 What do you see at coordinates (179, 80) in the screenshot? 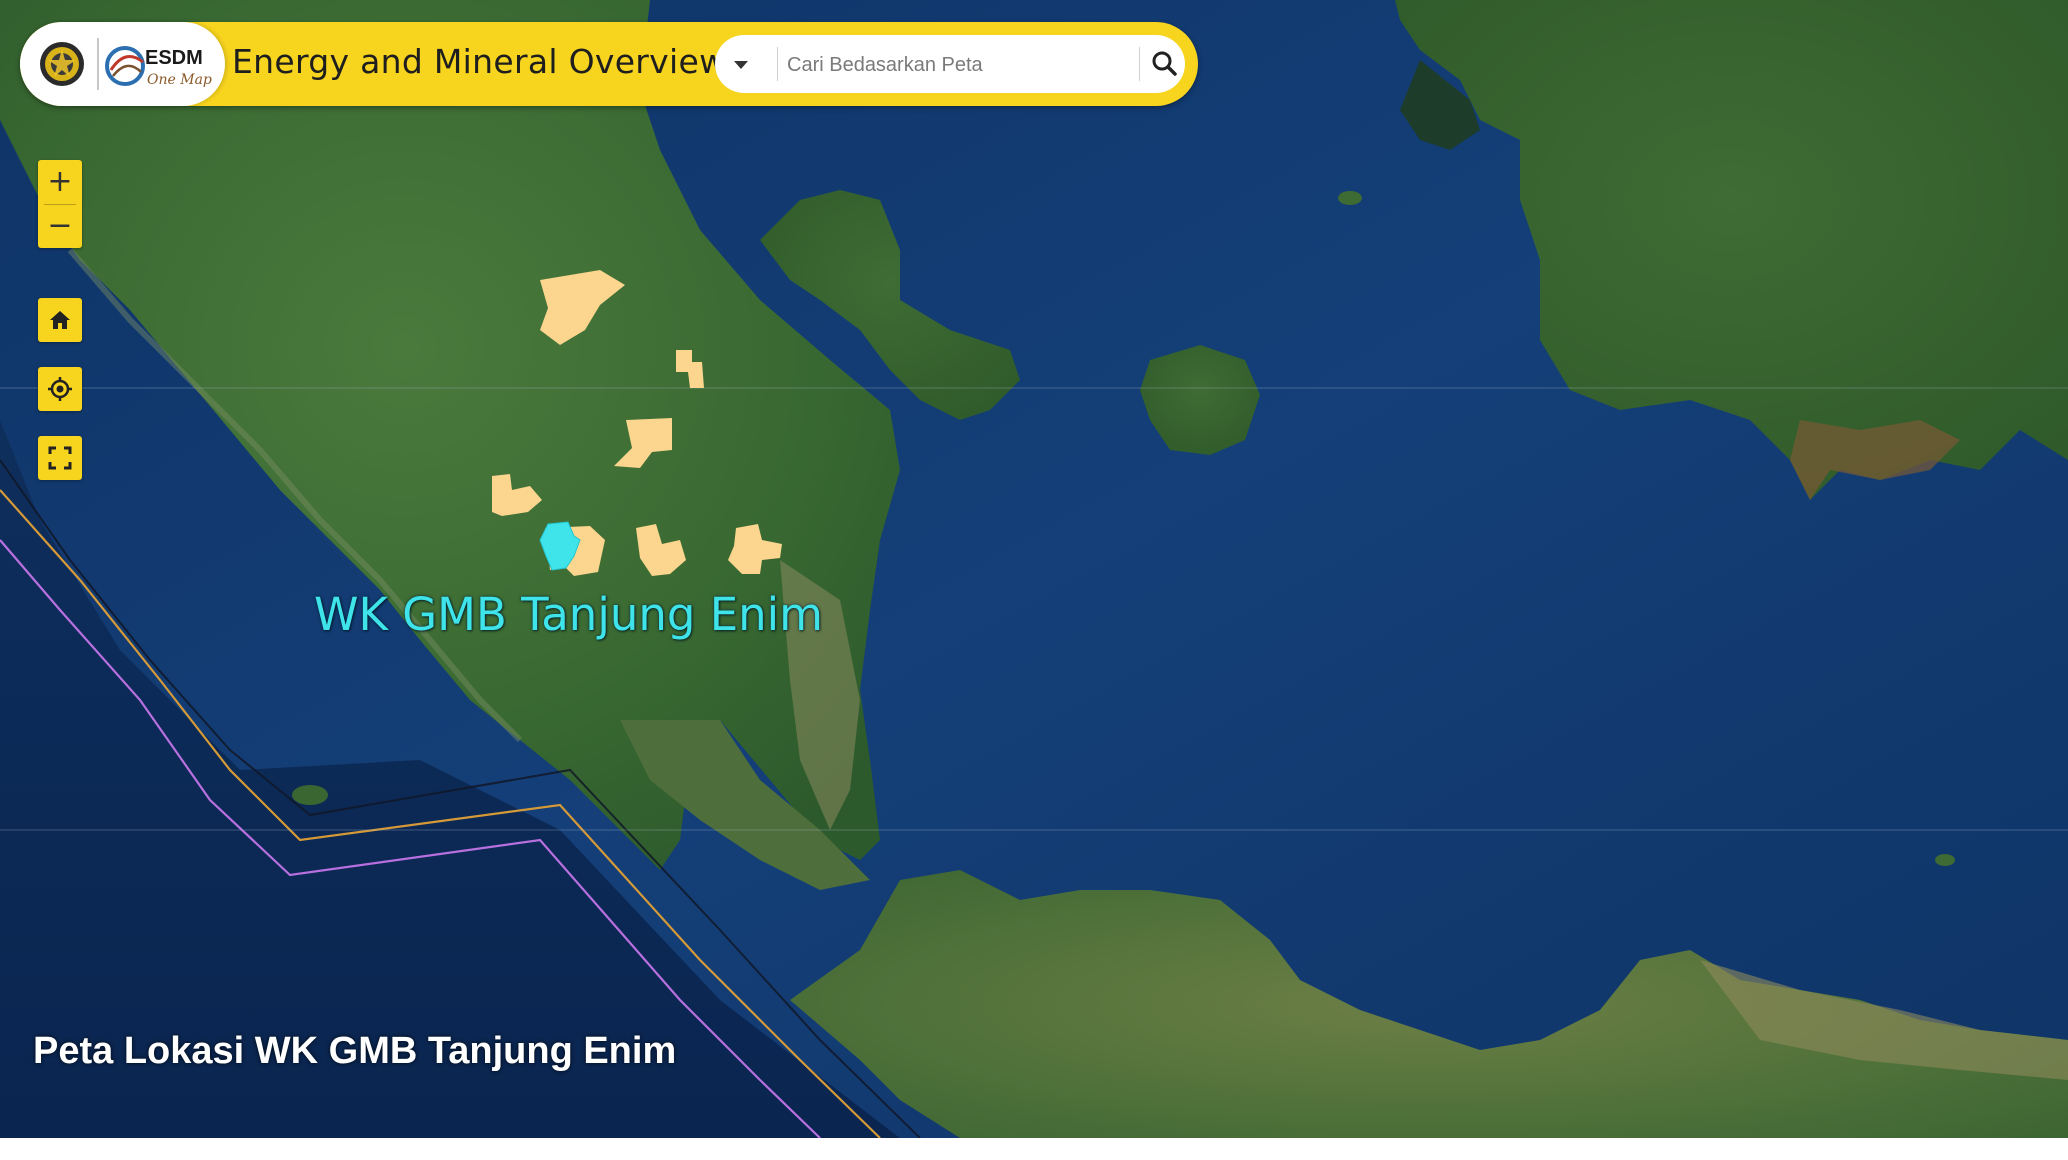
I see `logo-subtext: One Map` at bounding box center [179, 80].